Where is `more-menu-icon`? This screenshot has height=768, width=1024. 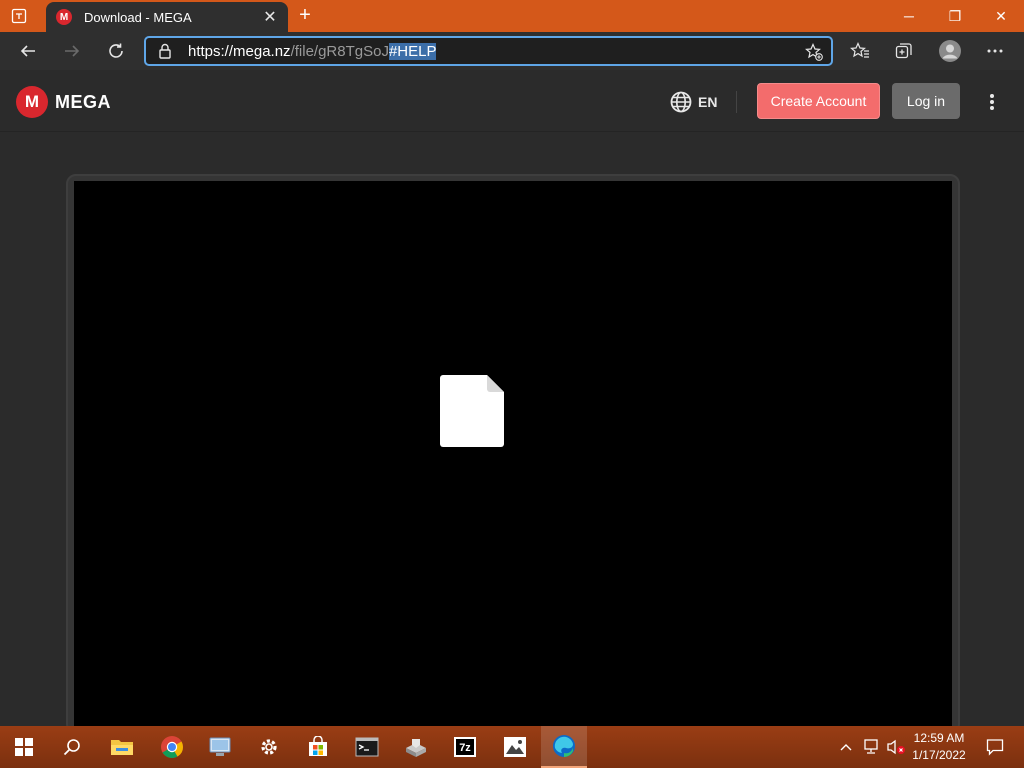
more-menu-icon is located at coordinates (995, 51).